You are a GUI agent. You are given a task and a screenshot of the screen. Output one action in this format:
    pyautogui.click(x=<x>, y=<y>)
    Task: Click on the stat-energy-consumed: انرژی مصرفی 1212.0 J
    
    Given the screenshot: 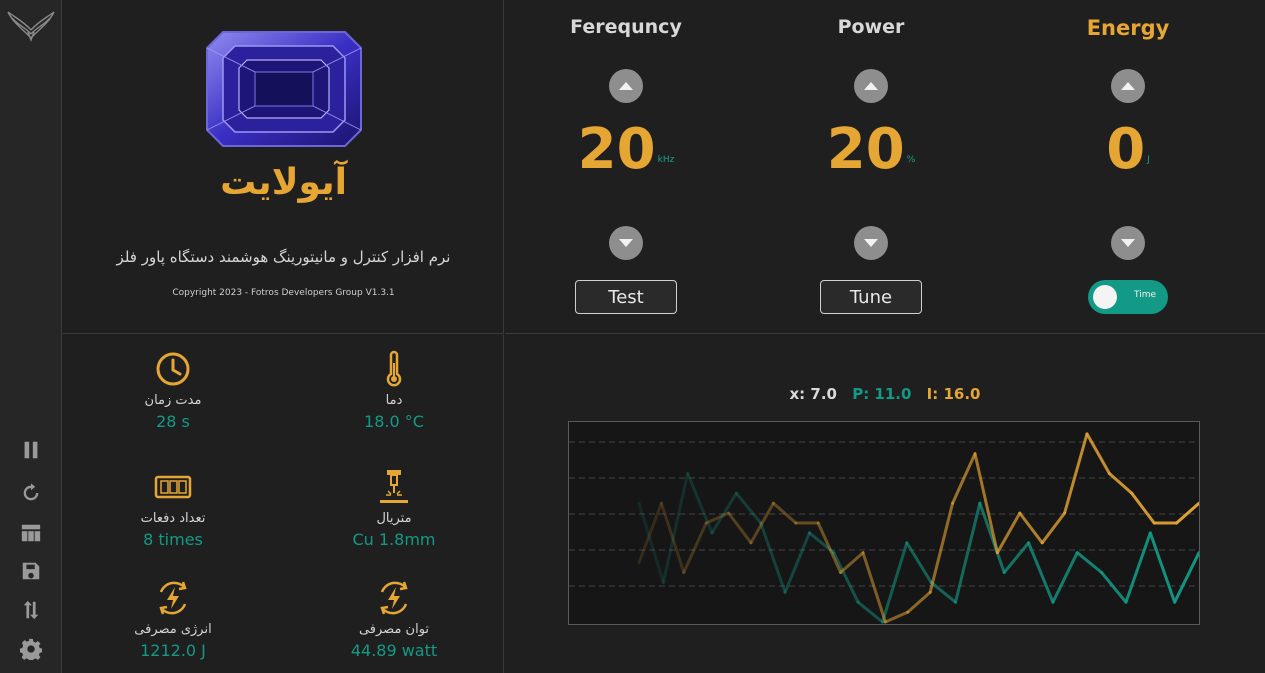 What is the action you would take?
    pyautogui.click(x=173, y=619)
    